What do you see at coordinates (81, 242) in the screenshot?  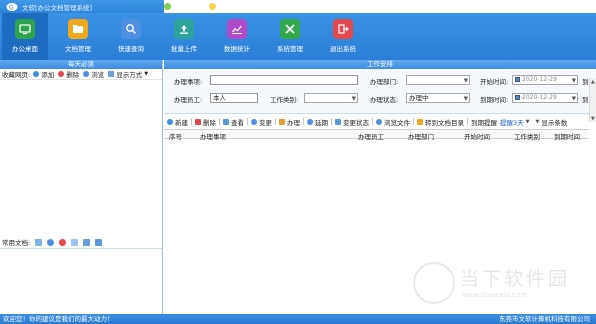 I see `common-docs-row: 常用文档:` at bounding box center [81, 242].